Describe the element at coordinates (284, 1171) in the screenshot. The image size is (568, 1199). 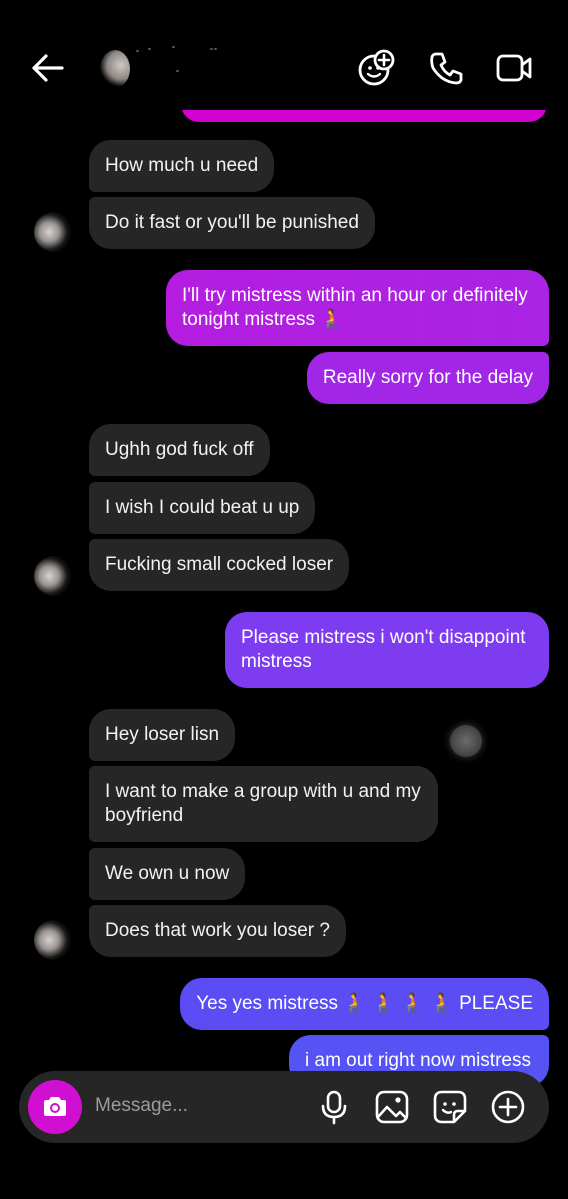
I see `bottom-background` at that location.